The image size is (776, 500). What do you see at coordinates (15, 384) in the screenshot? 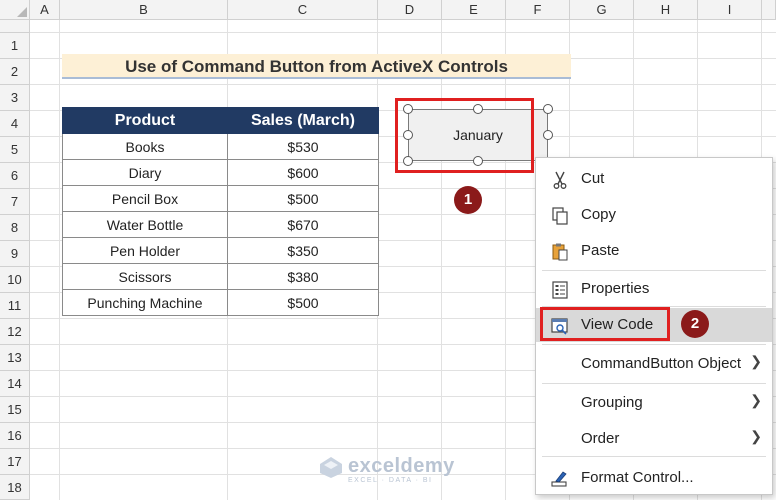
I see `row-header-14: 14` at bounding box center [15, 384].